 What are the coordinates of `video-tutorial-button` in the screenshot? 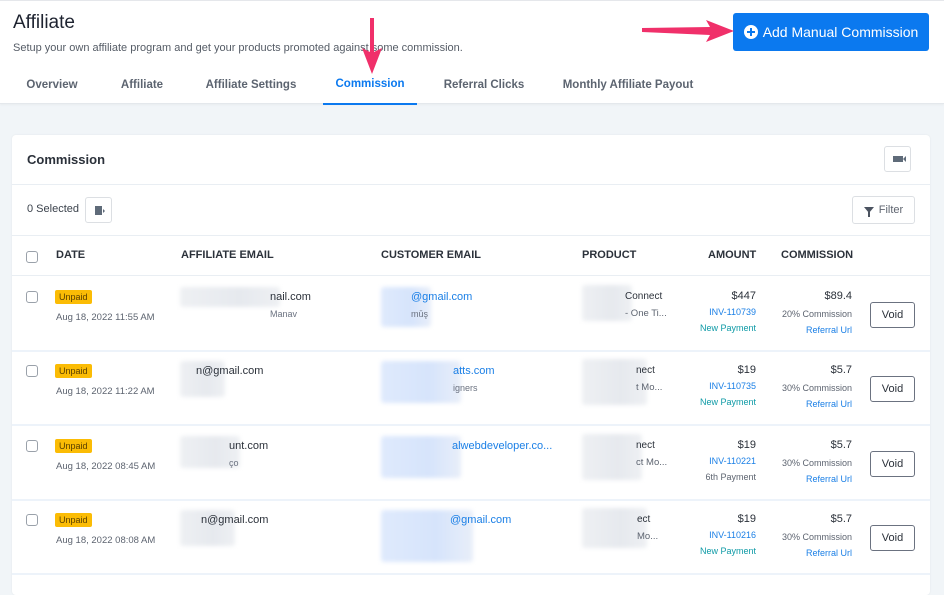 It's located at (897, 159).